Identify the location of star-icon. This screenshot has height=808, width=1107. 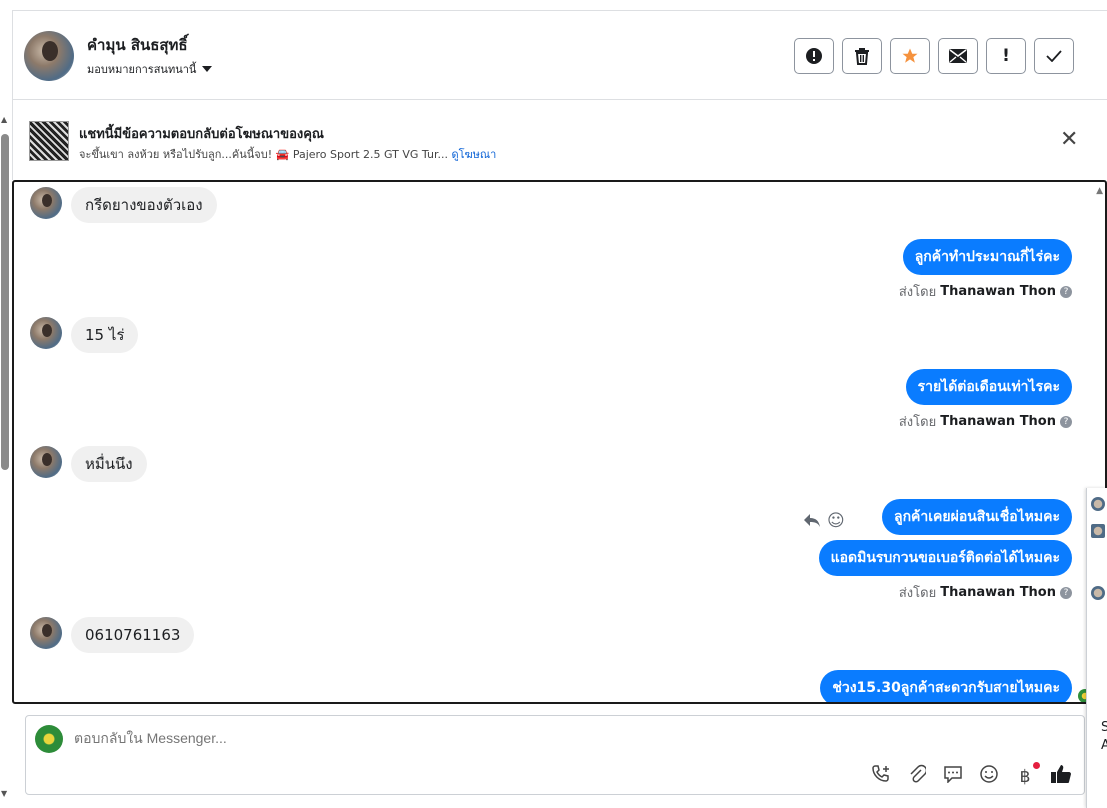
(910, 55).